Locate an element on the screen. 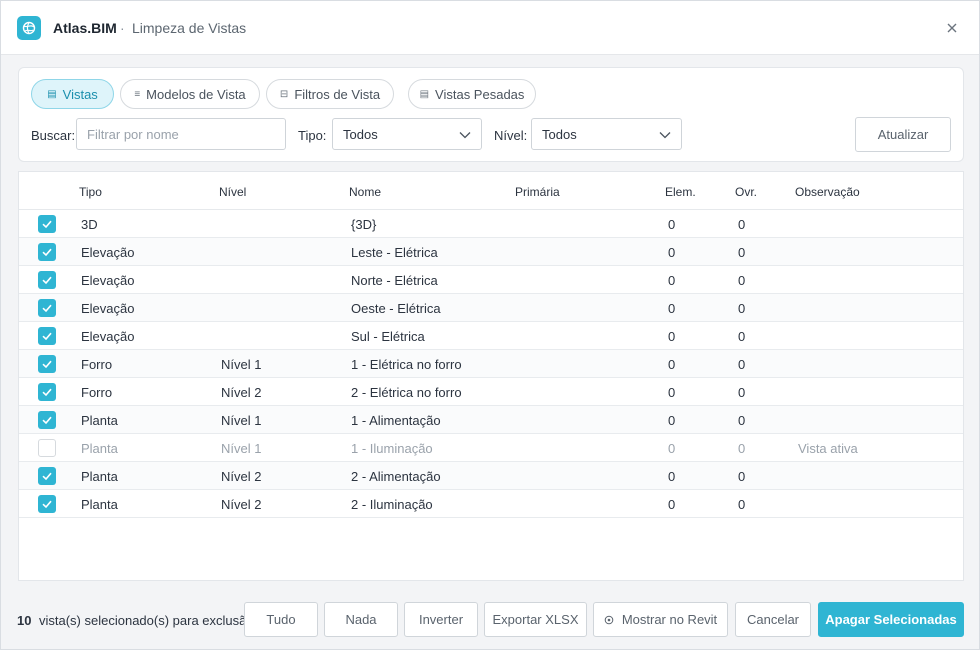  table-row: Elevação Sul - Elétrica 0 0 is located at coordinates (491, 336).